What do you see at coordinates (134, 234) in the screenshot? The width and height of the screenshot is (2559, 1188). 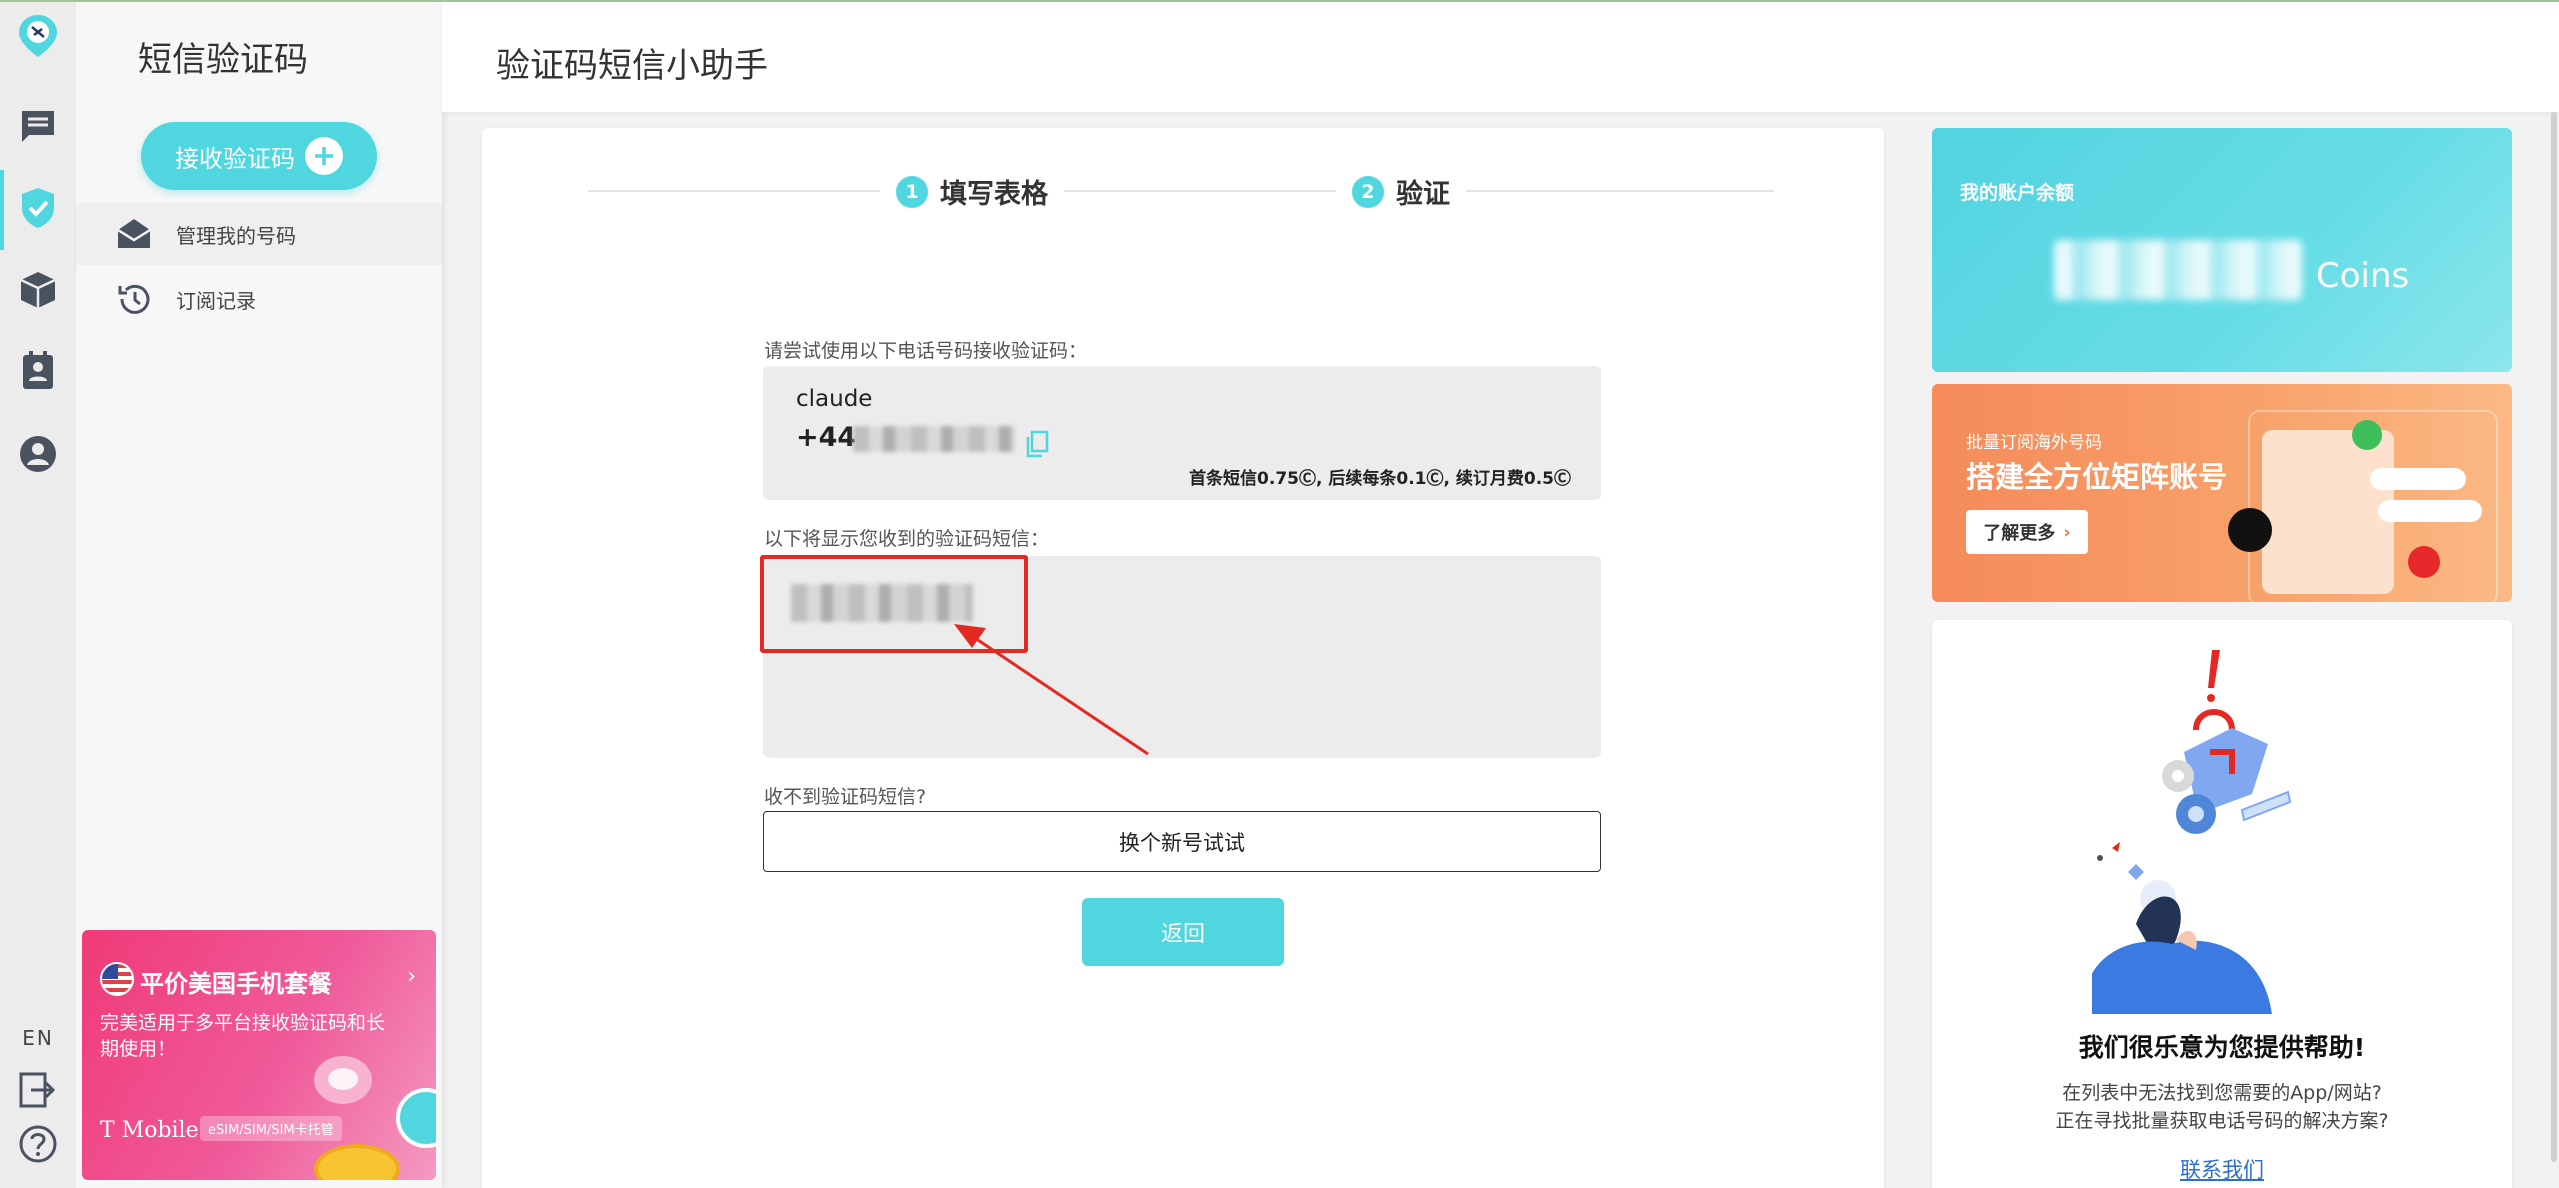 I see `envelope-open-icon` at bounding box center [134, 234].